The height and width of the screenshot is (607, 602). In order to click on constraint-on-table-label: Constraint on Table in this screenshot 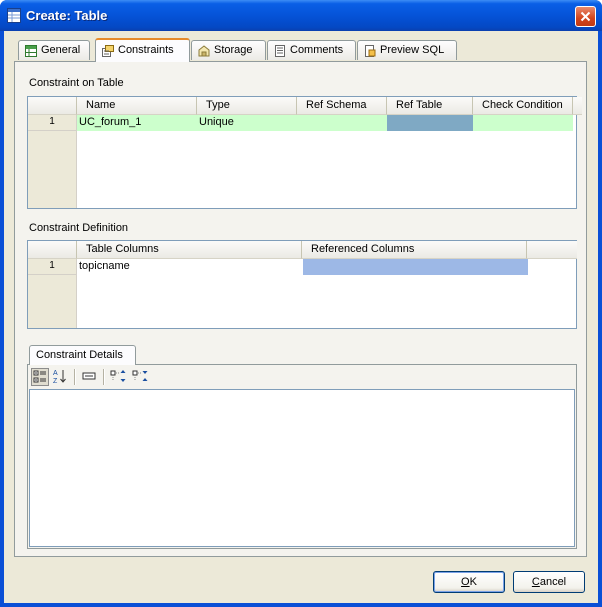, I will do `click(76, 83)`.